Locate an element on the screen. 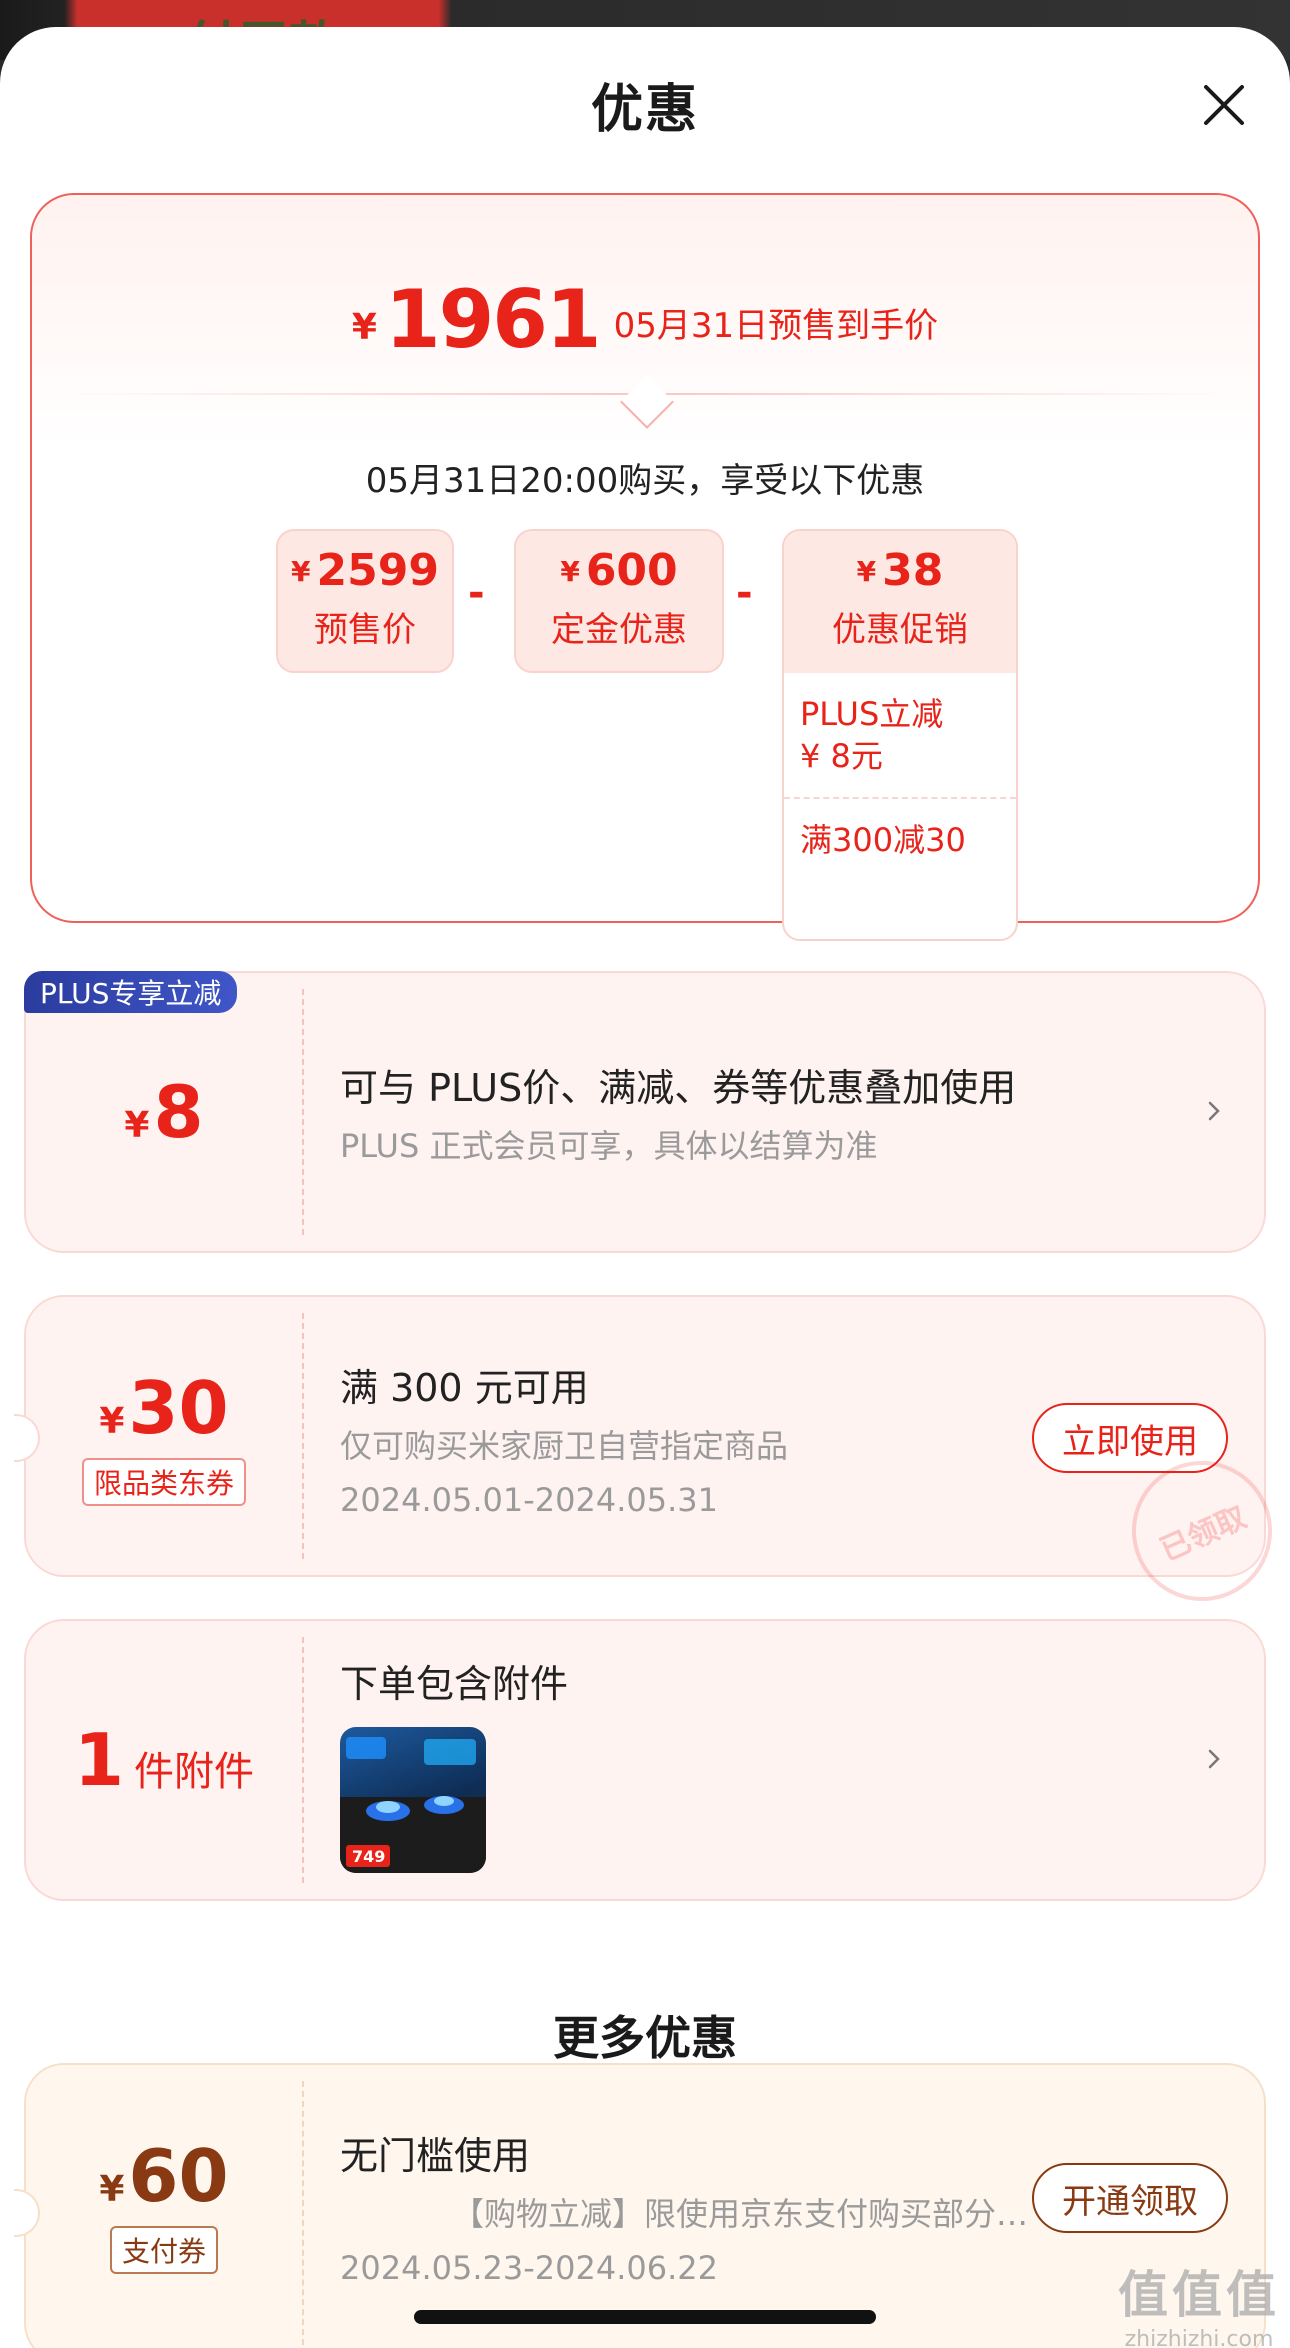 The image size is (1290, 2348). deposit-discount-box: ¥600 定金优惠 is located at coordinates (619, 601).